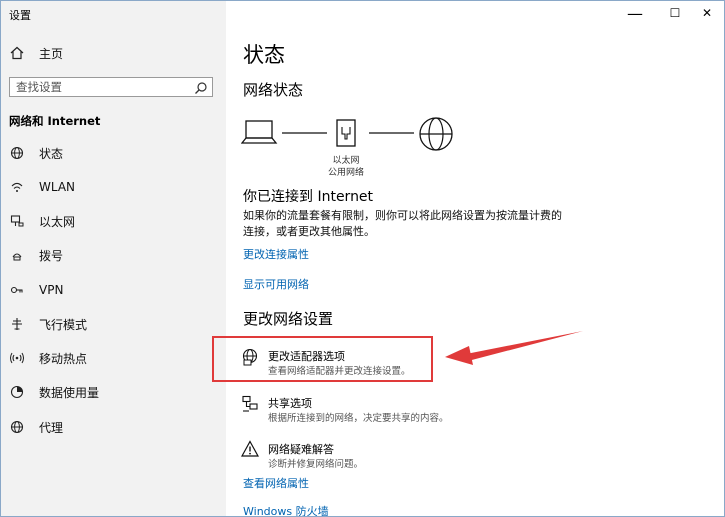 Image resolution: width=725 pixels, height=517 pixels. Describe the element at coordinates (288, 319) in the screenshot. I see `change-settings-heading: 更改网络设置` at that location.